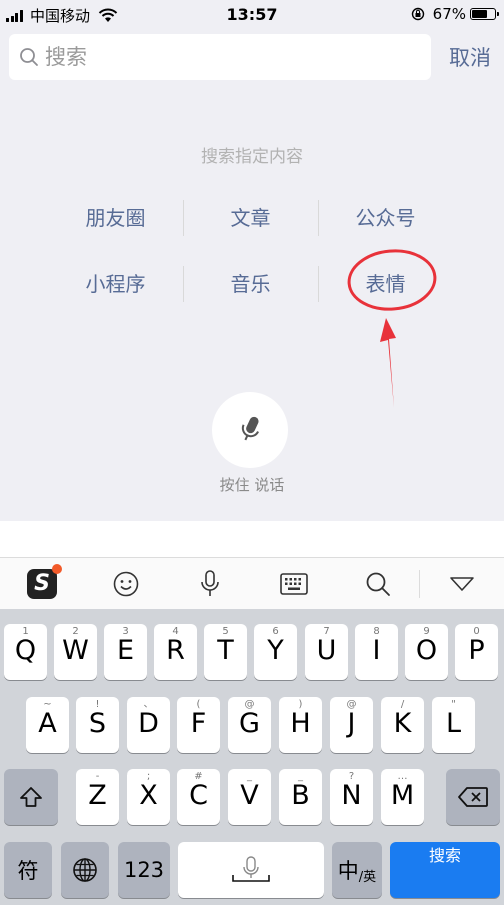 Image resolution: width=504 pixels, height=905 pixels. I want to click on divider-area, so click(252, 539).